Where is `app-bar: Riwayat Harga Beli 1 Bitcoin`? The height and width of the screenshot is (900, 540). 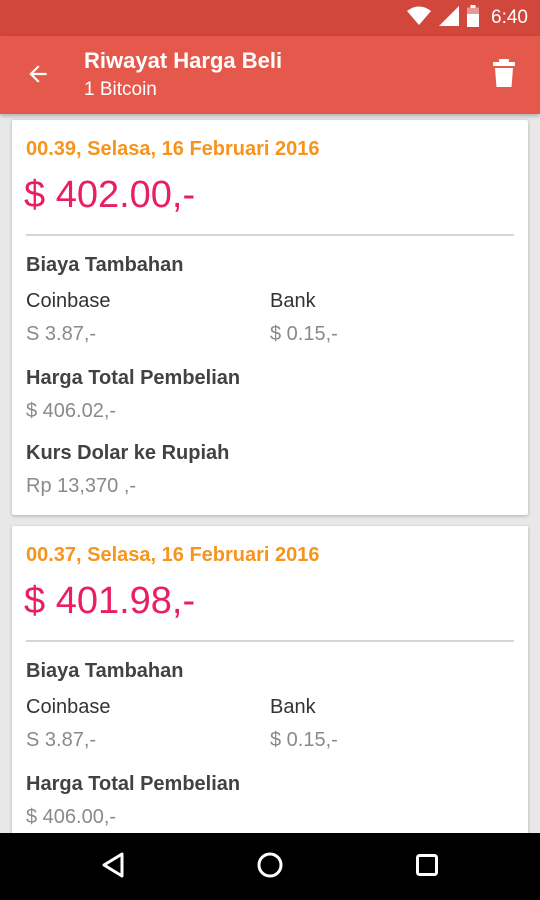 app-bar: Riwayat Harga Beli 1 Bitcoin is located at coordinates (270, 75).